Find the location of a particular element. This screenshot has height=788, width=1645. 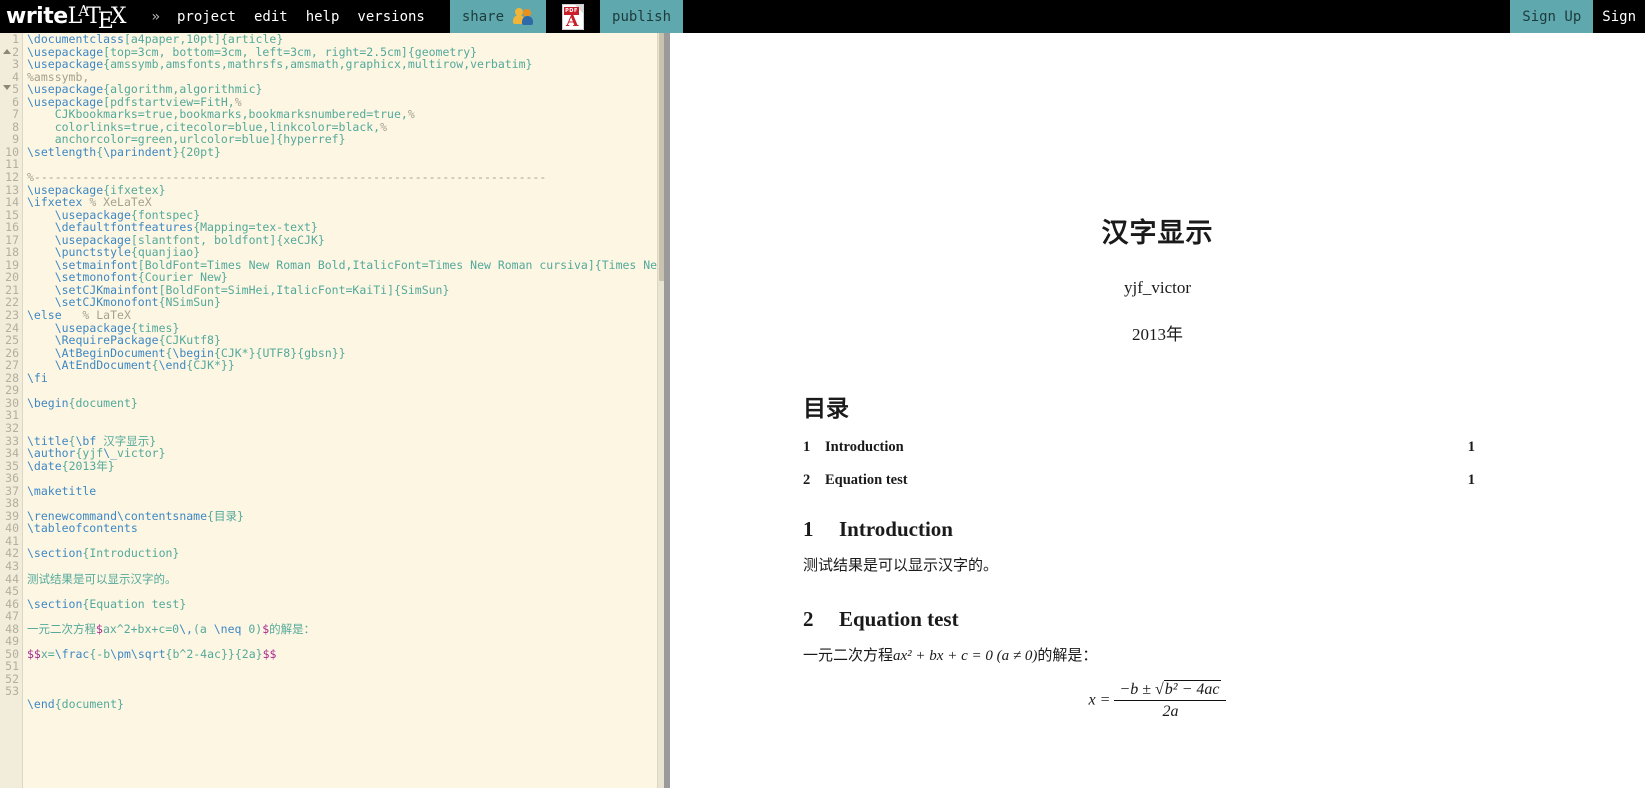

display-equation: x = −b ± √b² − 4ac 2a is located at coordinates (1157, 700).